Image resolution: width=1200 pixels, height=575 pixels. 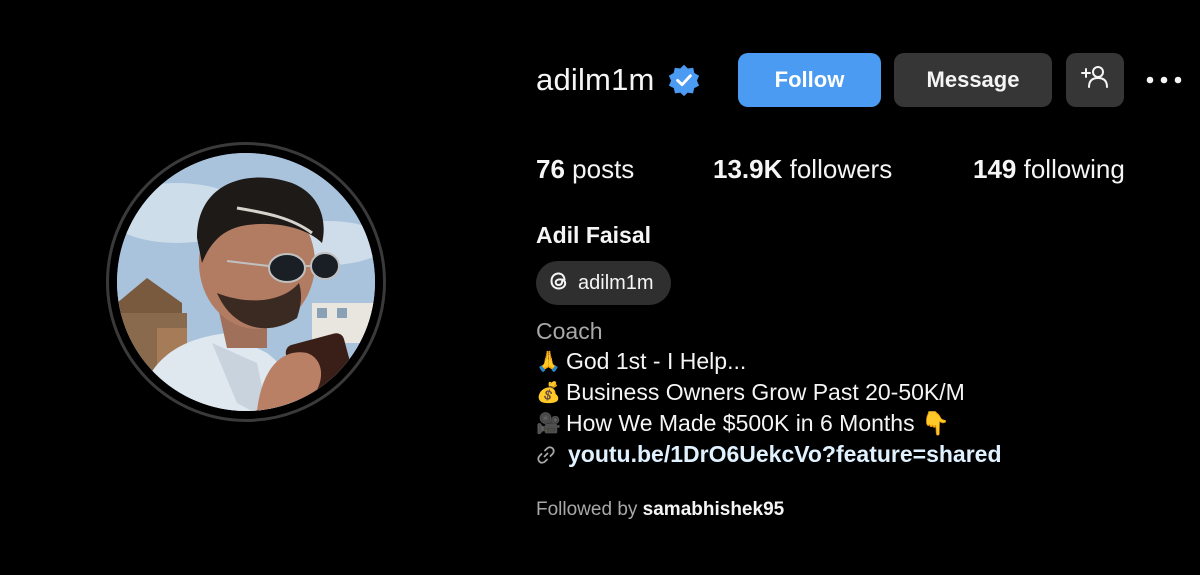 I want to click on follow-button: Follow, so click(x=809, y=80).